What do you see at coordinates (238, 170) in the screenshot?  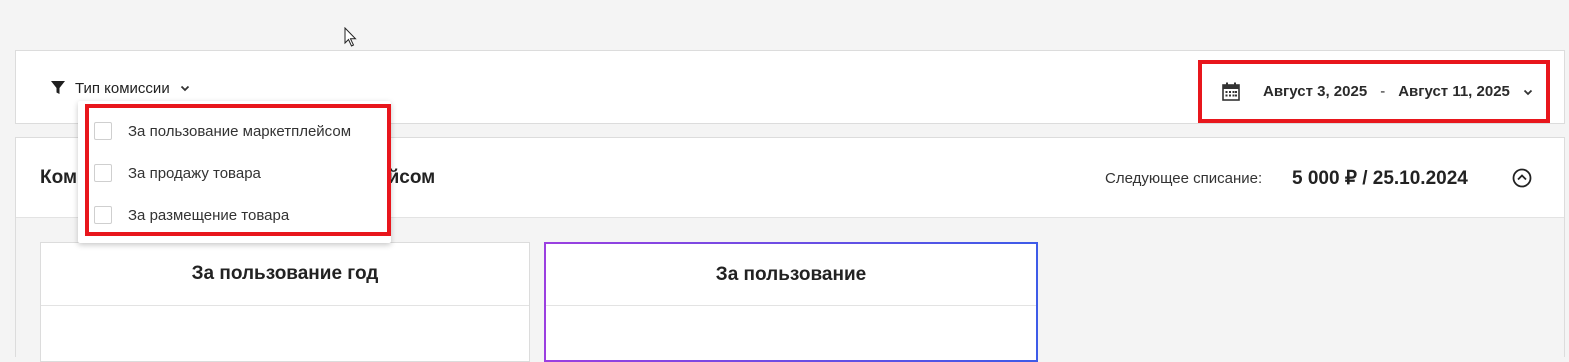 I see `highlight-frame` at bounding box center [238, 170].